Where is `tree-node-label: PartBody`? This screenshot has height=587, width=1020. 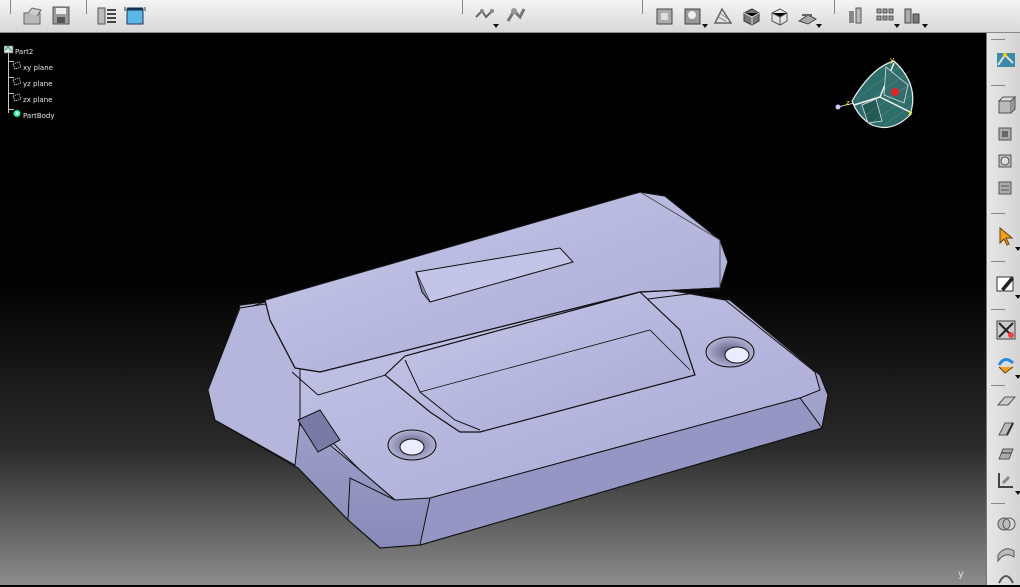
tree-node-label: PartBody is located at coordinates (39, 116).